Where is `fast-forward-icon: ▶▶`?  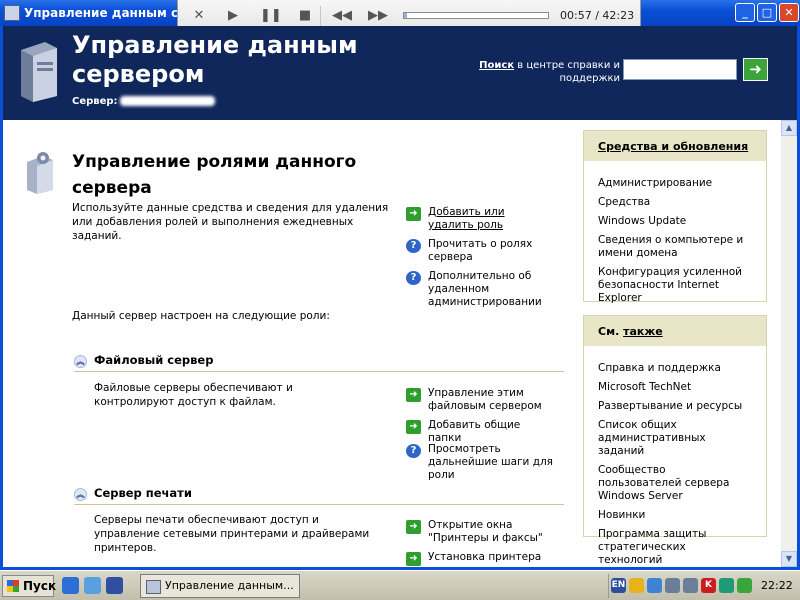
fast-forward-icon: ▶▶ is located at coordinates (378, 16).